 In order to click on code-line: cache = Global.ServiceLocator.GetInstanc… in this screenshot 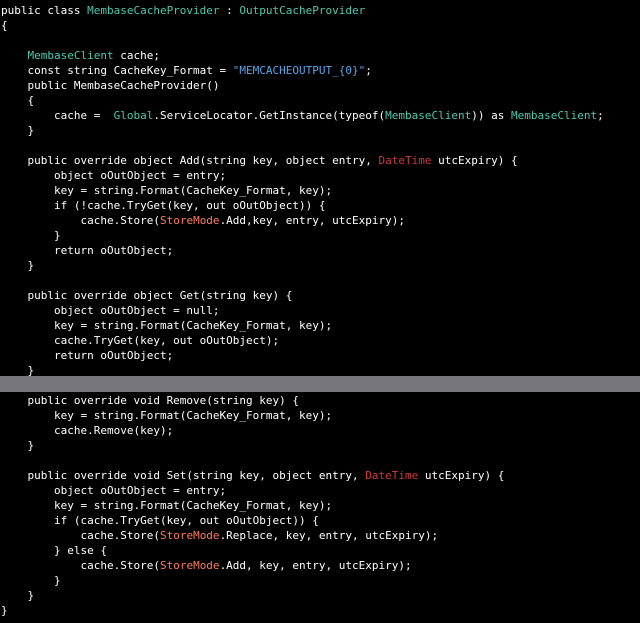, I will do `click(302, 115)`.